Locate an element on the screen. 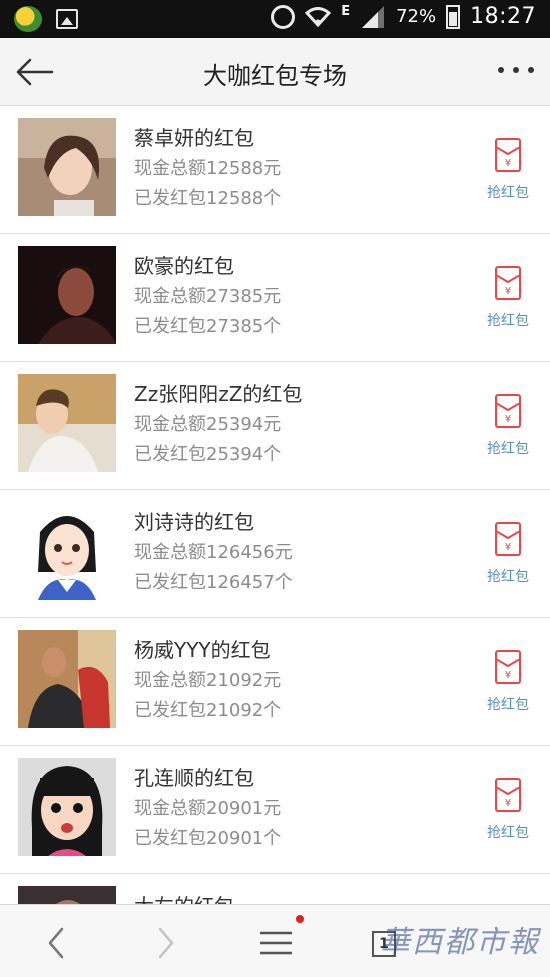 This screenshot has height=977, width=550. packets-sent: 已发红包20901个 is located at coordinates (208, 838).